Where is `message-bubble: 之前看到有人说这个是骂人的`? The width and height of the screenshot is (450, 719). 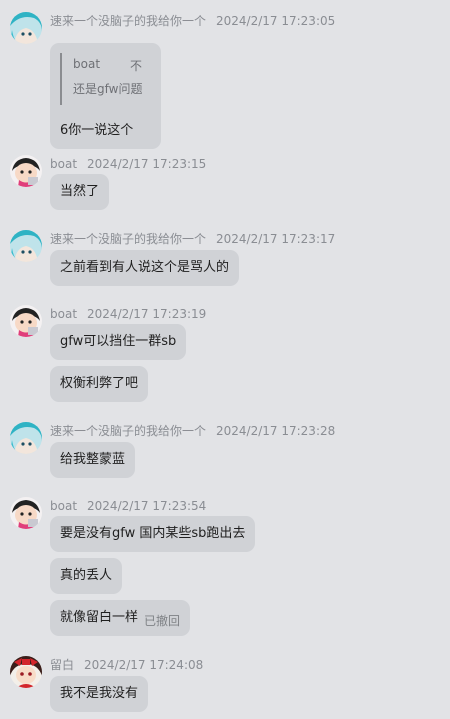
message-bubble: 之前看到有人说这个是骂人的 is located at coordinates (145, 268).